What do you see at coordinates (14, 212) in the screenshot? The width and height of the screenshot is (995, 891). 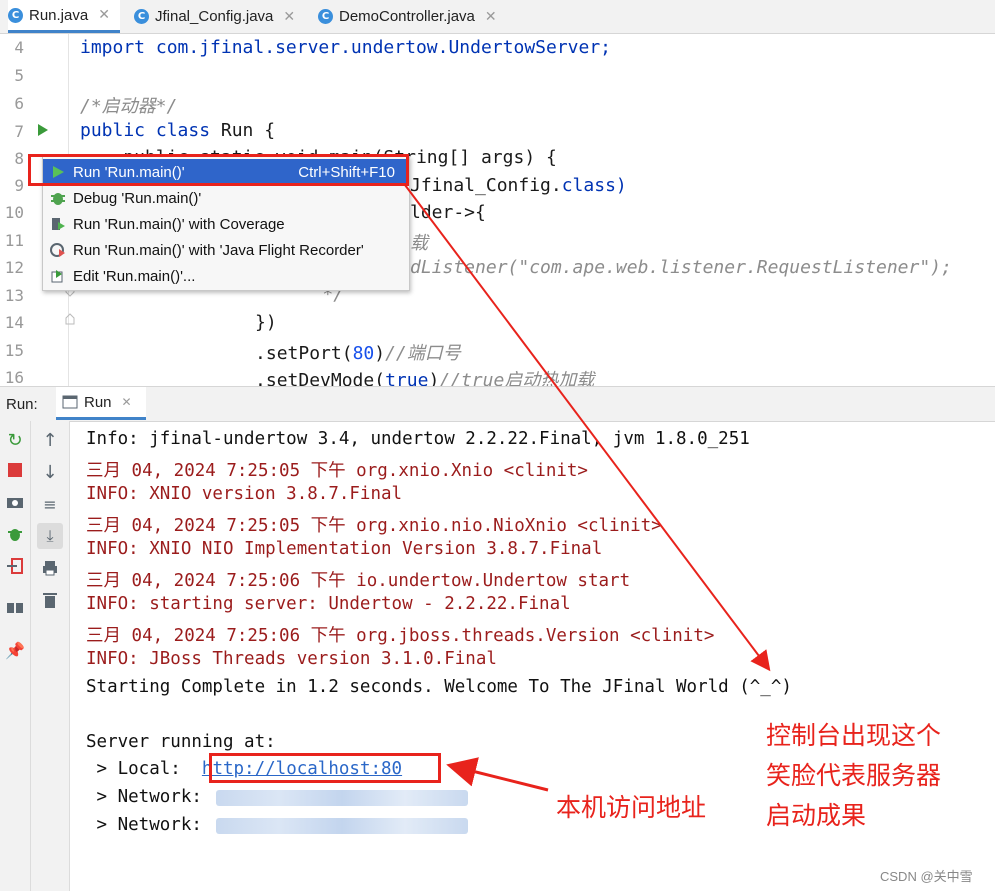 I see `line-number: 10` at bounding box center [14, 212].